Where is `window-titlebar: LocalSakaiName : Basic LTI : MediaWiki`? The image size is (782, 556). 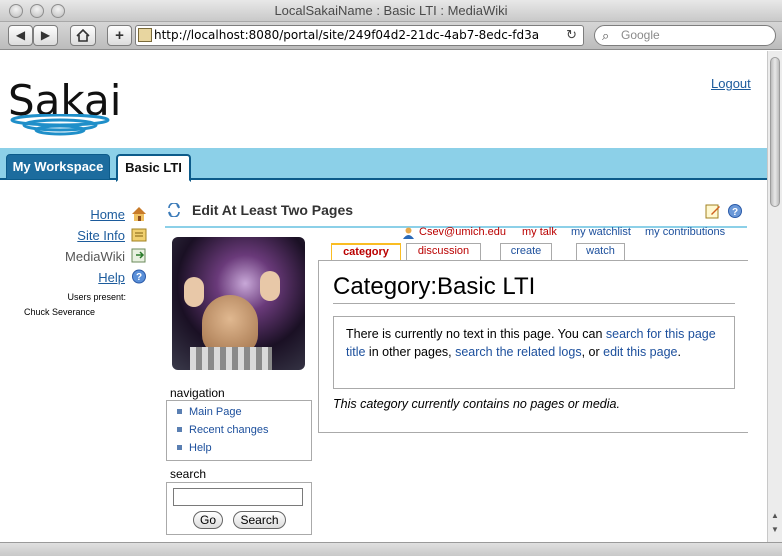 window-titlebar: LocalSakaiName : Basic LTI : MediaWiki is located at coordinates (391, 11).